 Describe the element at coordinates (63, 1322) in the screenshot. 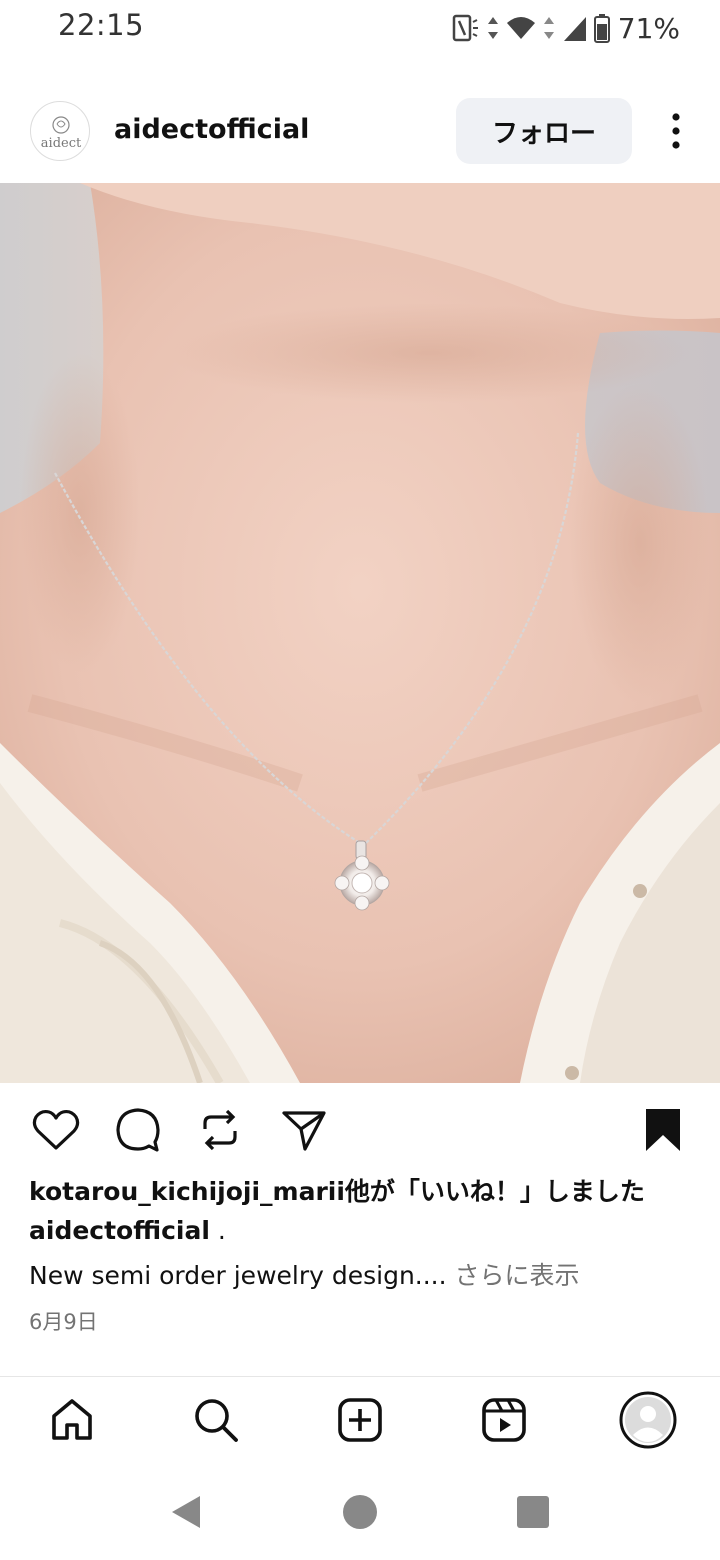

I see `post-date: 6月9日` at that location.